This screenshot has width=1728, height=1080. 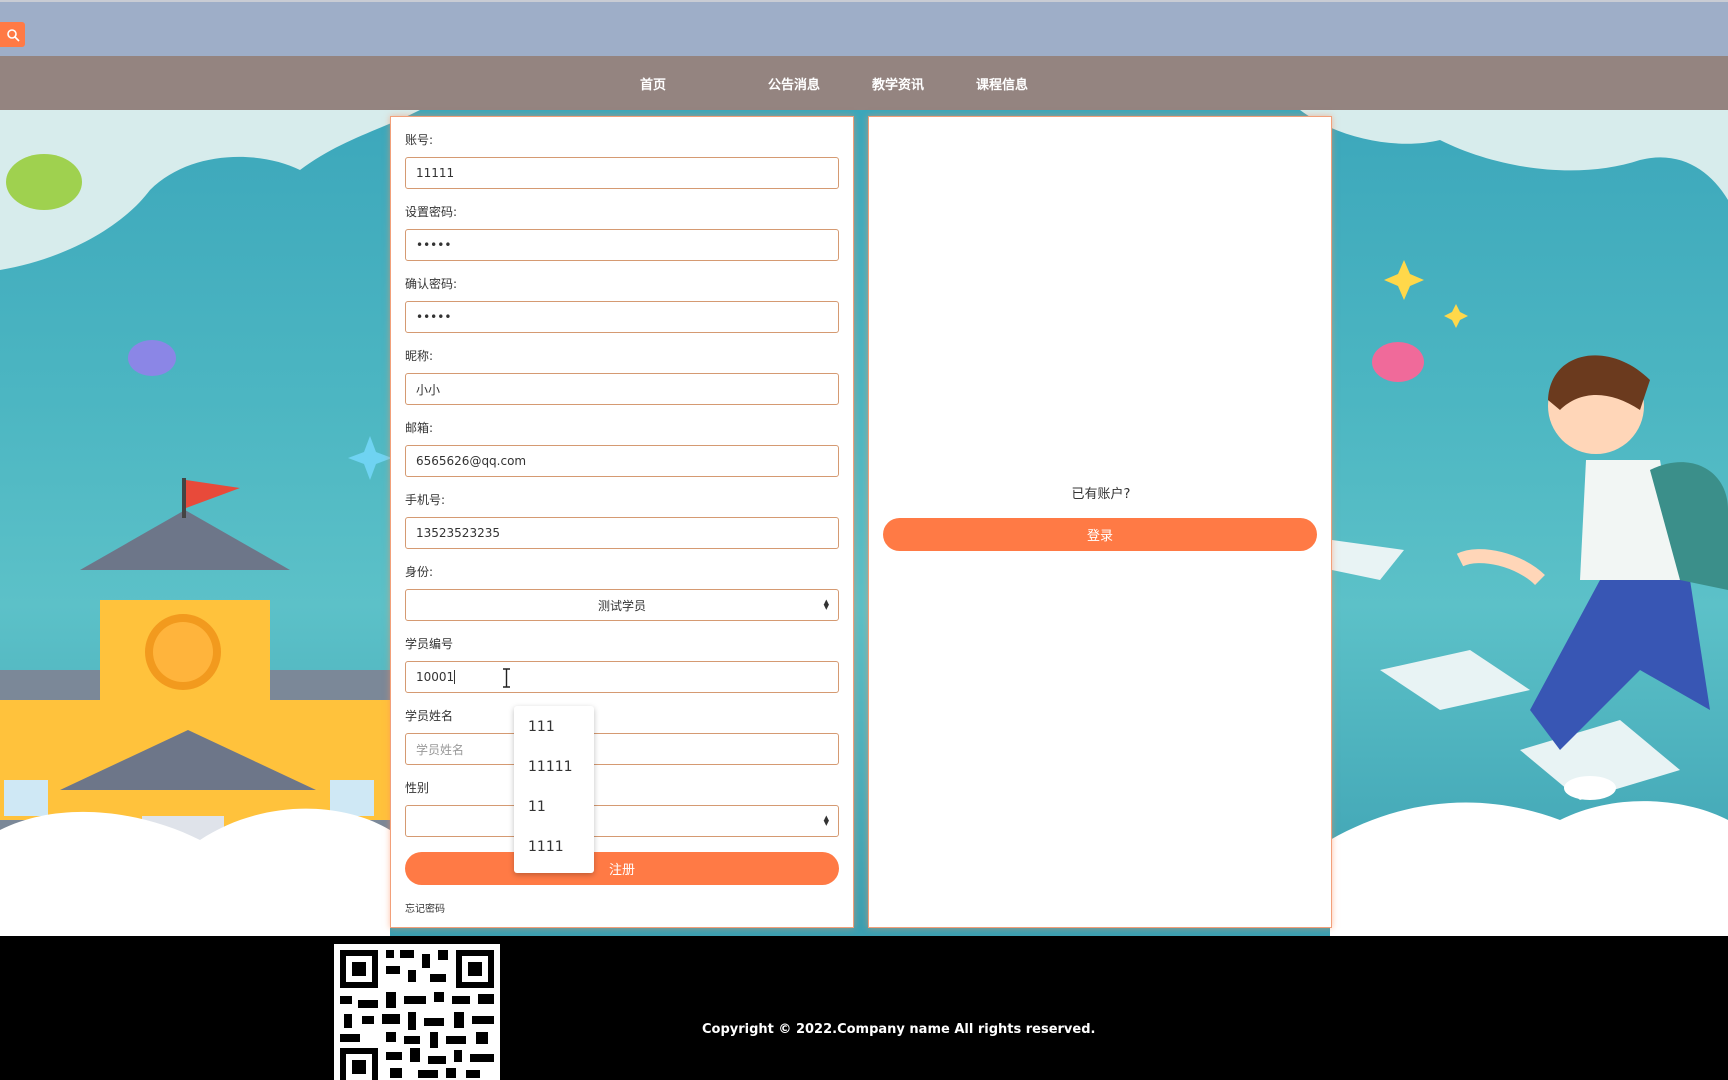 I want to click on autocomplete-option: 11, so click(x=537, y=807).